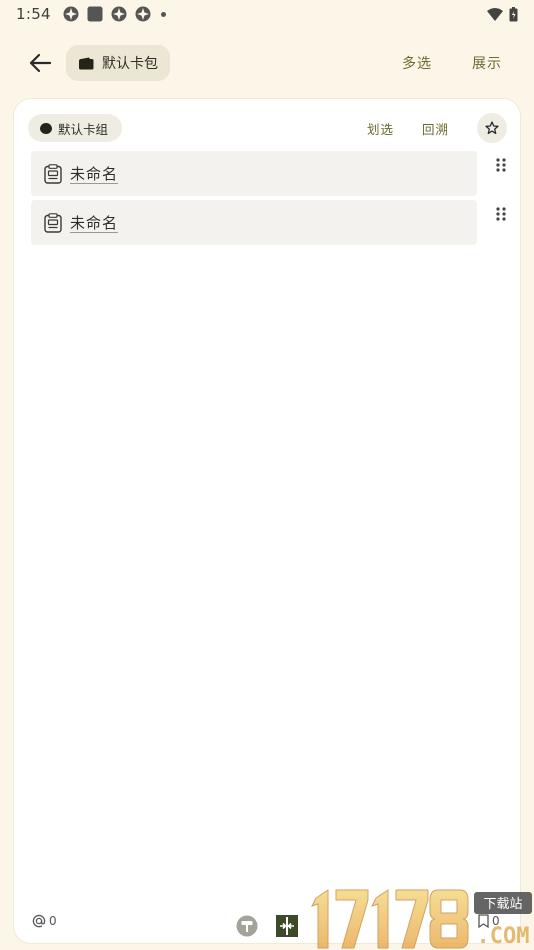 The height and width of the screenshot is (950, 534). I want to click on svg-text: .COM, so click(503, 936).